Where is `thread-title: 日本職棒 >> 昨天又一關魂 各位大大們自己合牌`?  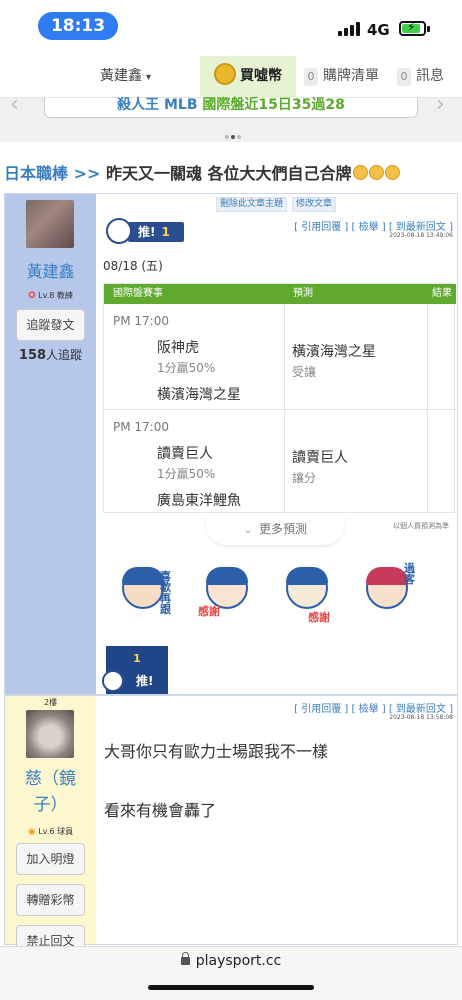 thread-title: 日本職棒 >> 昨天又一關魂 各位大大們自己合牌 is located at coordinates (202, 172).